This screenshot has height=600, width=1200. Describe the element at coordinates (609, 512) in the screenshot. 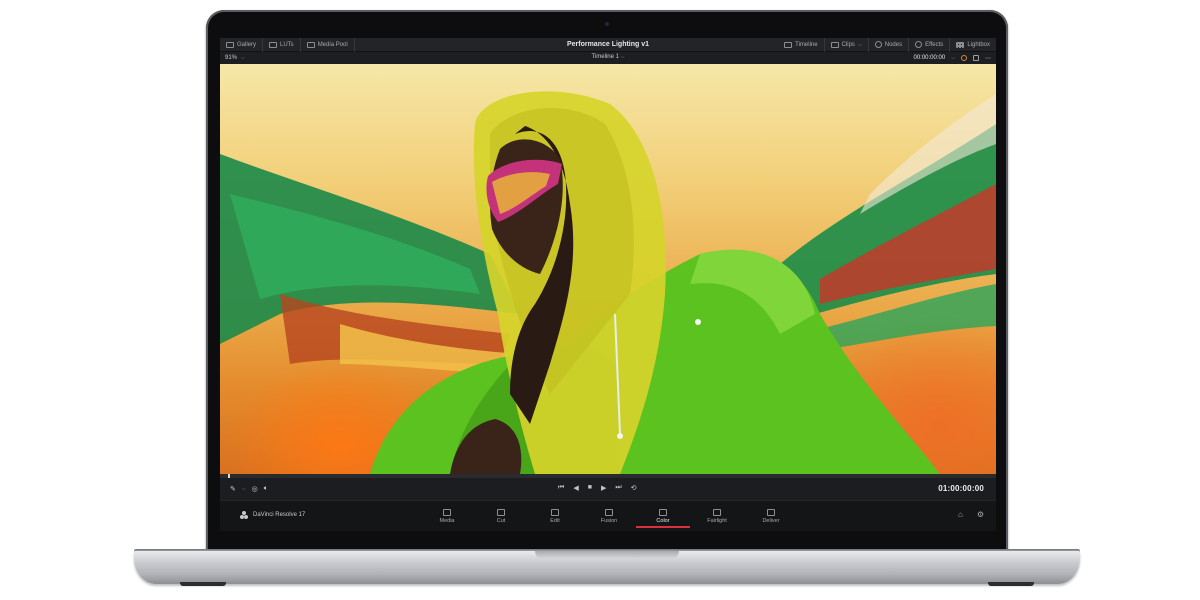

I see `fusion-page-icon` at that location.